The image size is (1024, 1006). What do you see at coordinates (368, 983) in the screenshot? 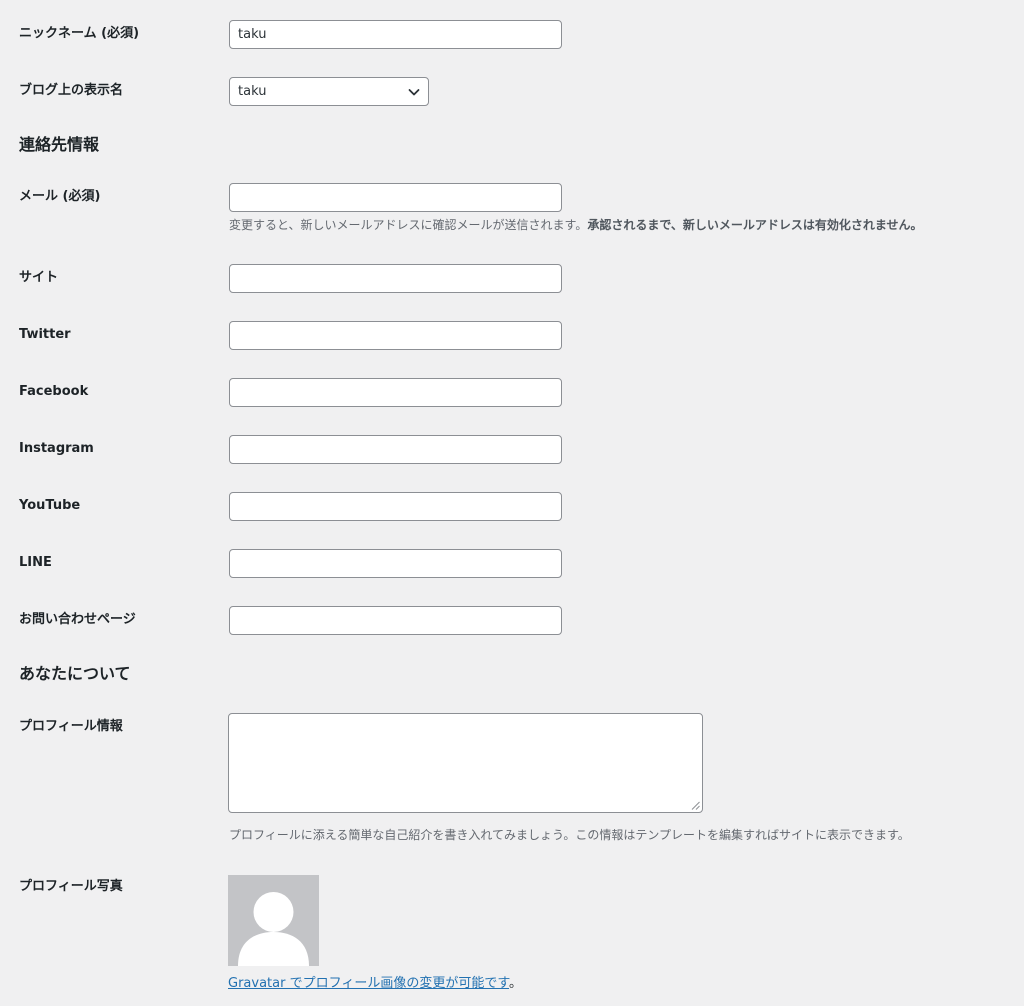
I see `gravatar-link: Gravatar でプロフィール画像の変更が可能です` at bounding box center [368, 983].